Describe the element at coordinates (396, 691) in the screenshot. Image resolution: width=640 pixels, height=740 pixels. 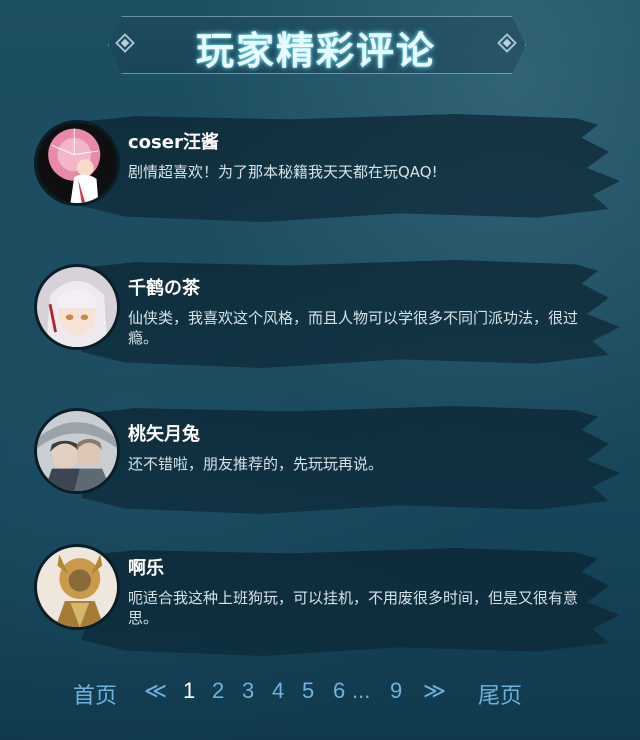
I see `page-link-last-number: 9` at that location.